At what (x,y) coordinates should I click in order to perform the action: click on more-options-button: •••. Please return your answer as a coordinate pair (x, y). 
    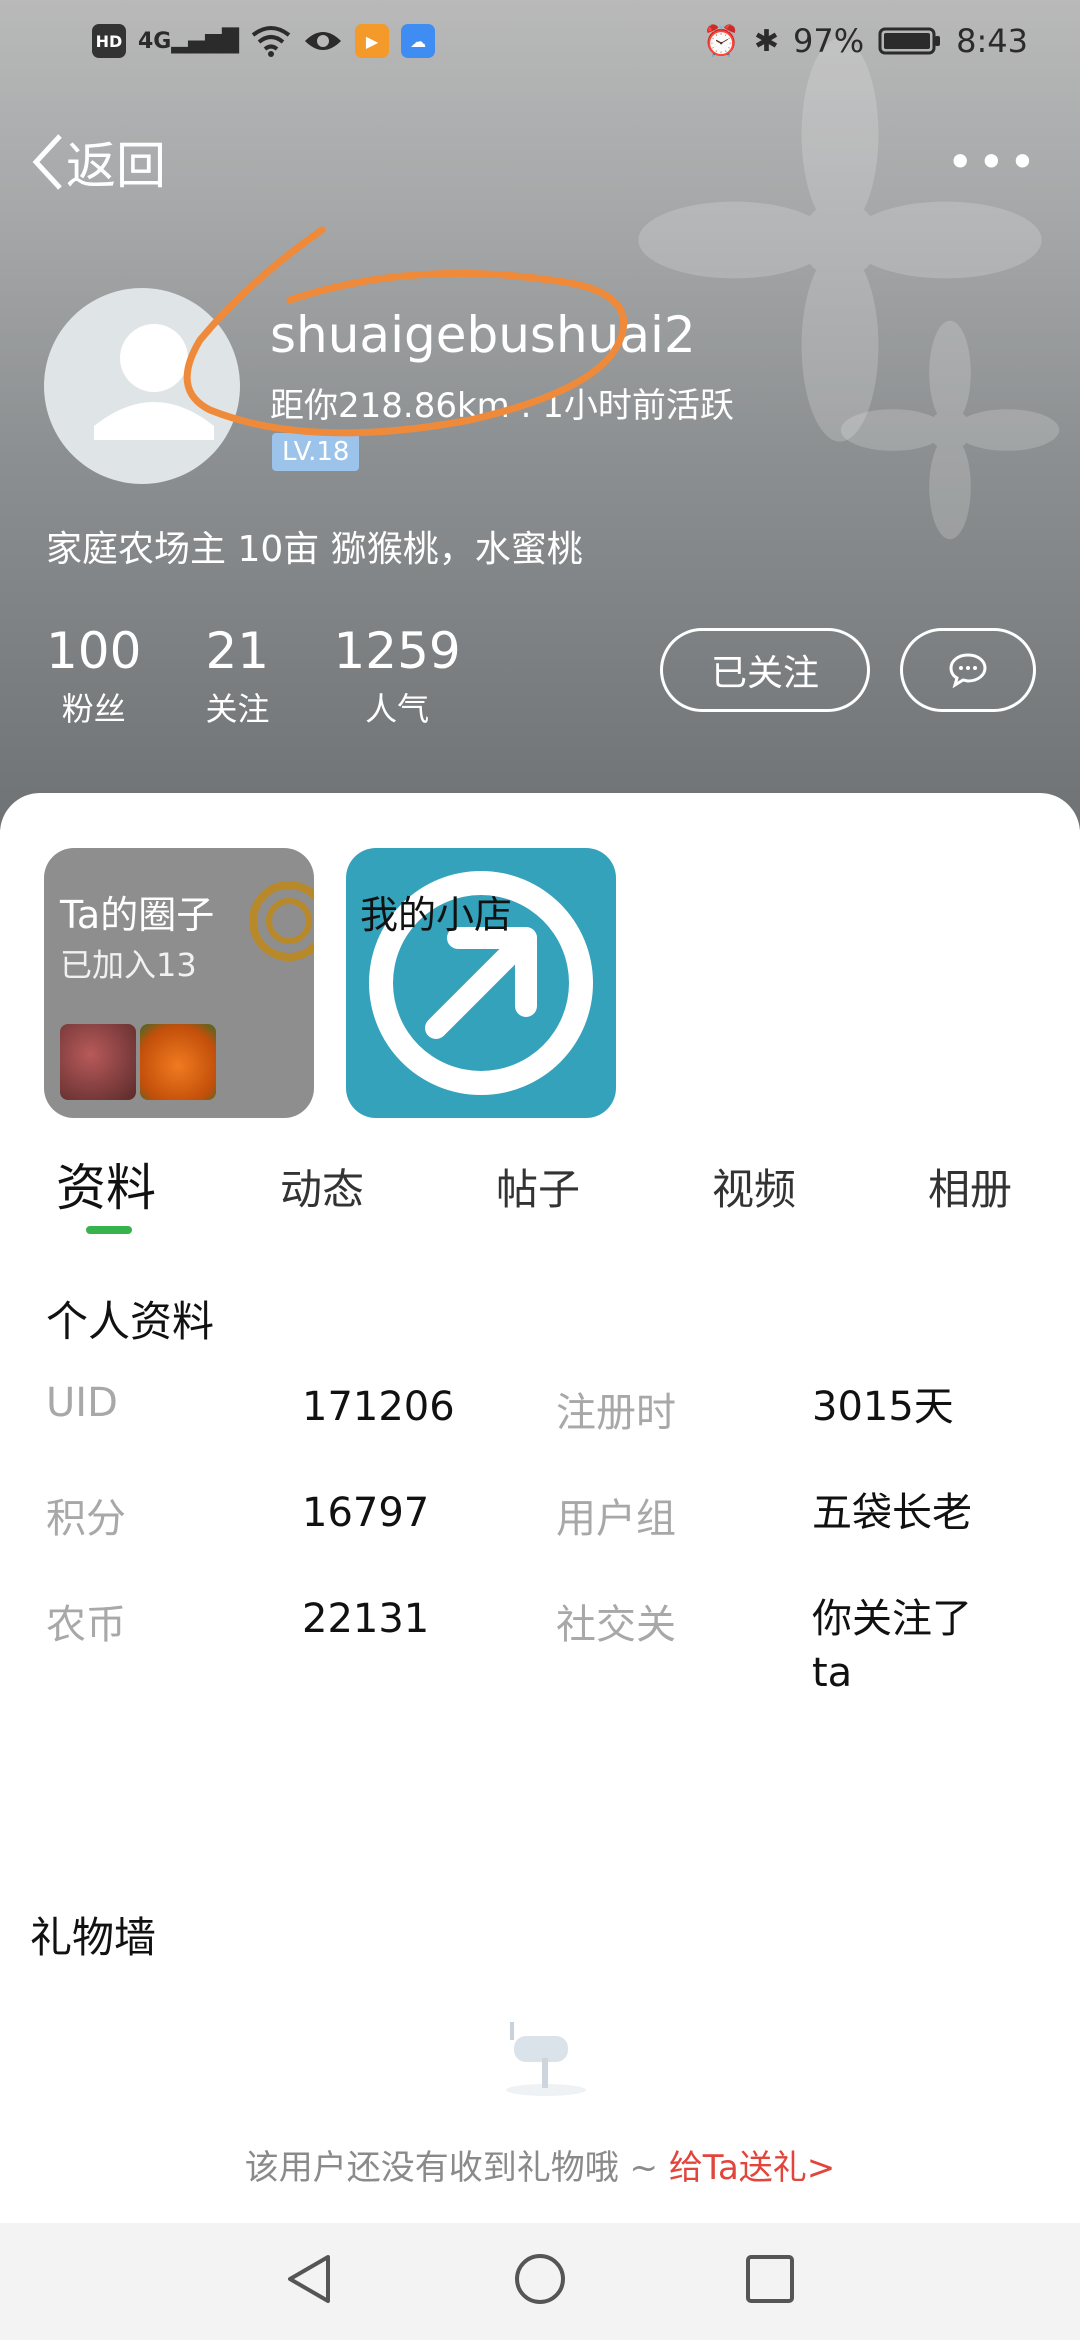
    Looking at the image, I should click on (993, 162).